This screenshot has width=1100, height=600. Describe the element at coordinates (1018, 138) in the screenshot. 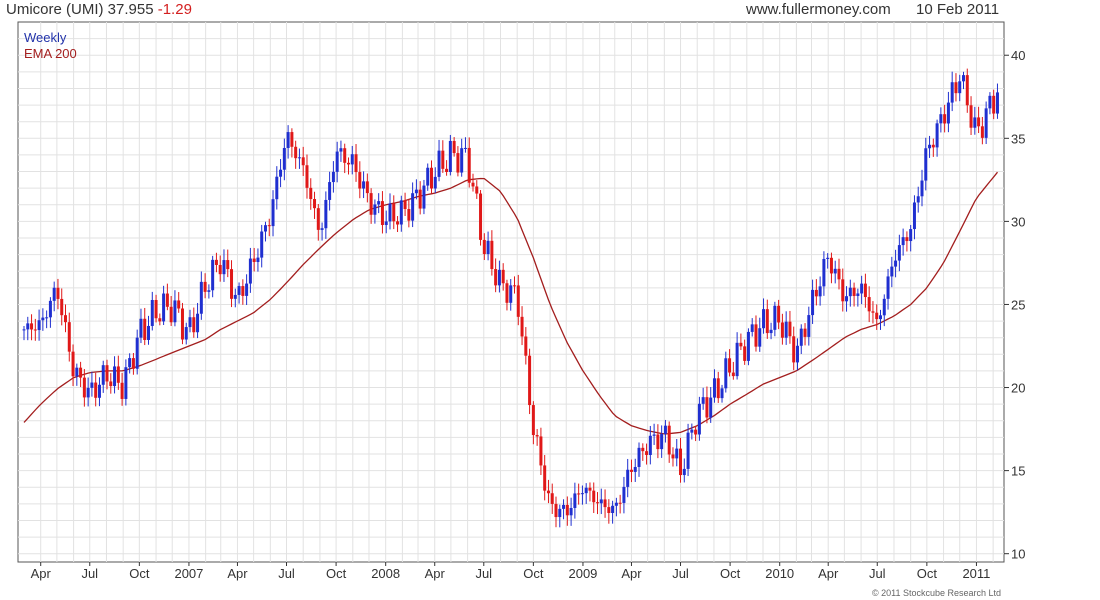

I see `y-tick-label: 35` at that location.